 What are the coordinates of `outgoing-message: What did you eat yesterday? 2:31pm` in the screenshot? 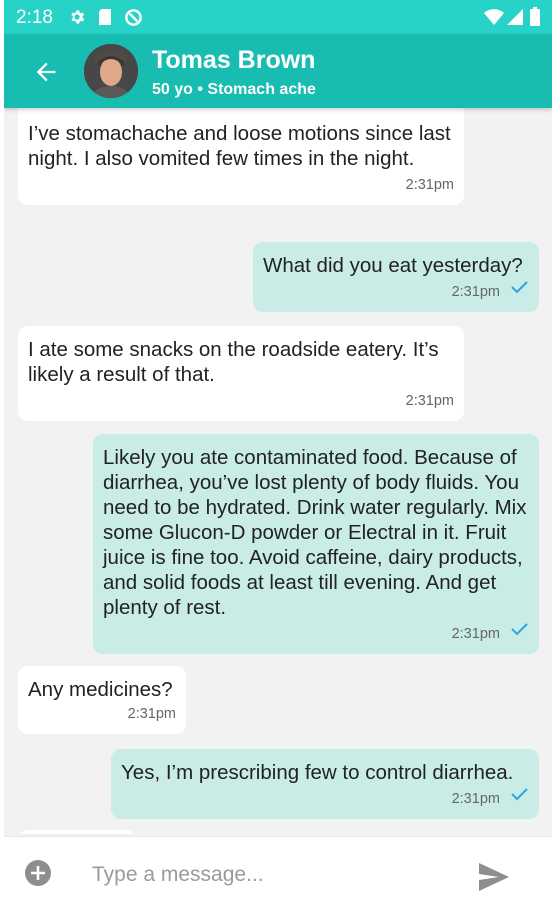 It's located at (396, 277).